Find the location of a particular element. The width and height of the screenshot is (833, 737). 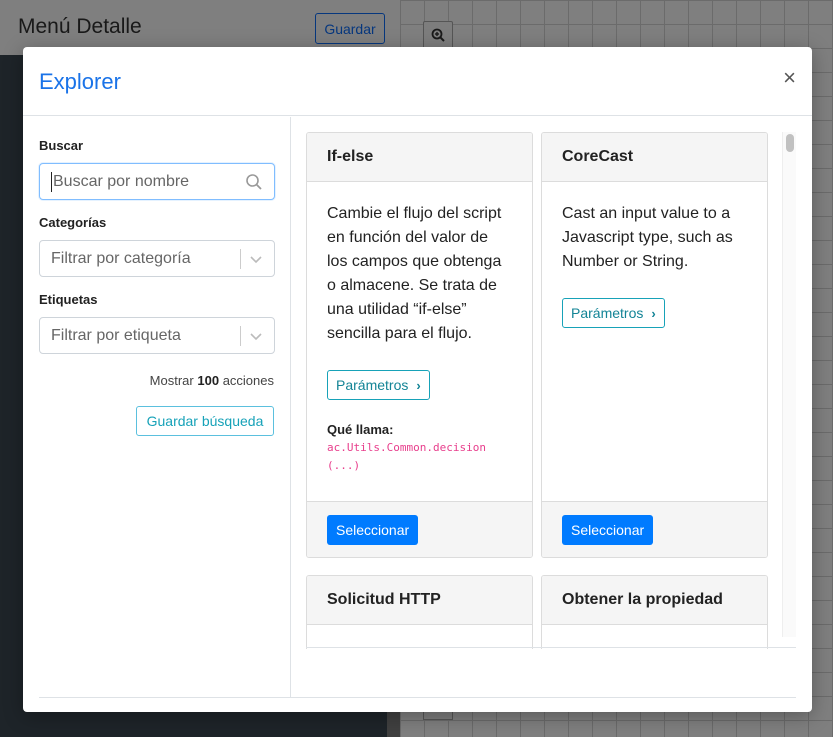

action-card: Solicitud HTTP is located at coordinates (419, 612).